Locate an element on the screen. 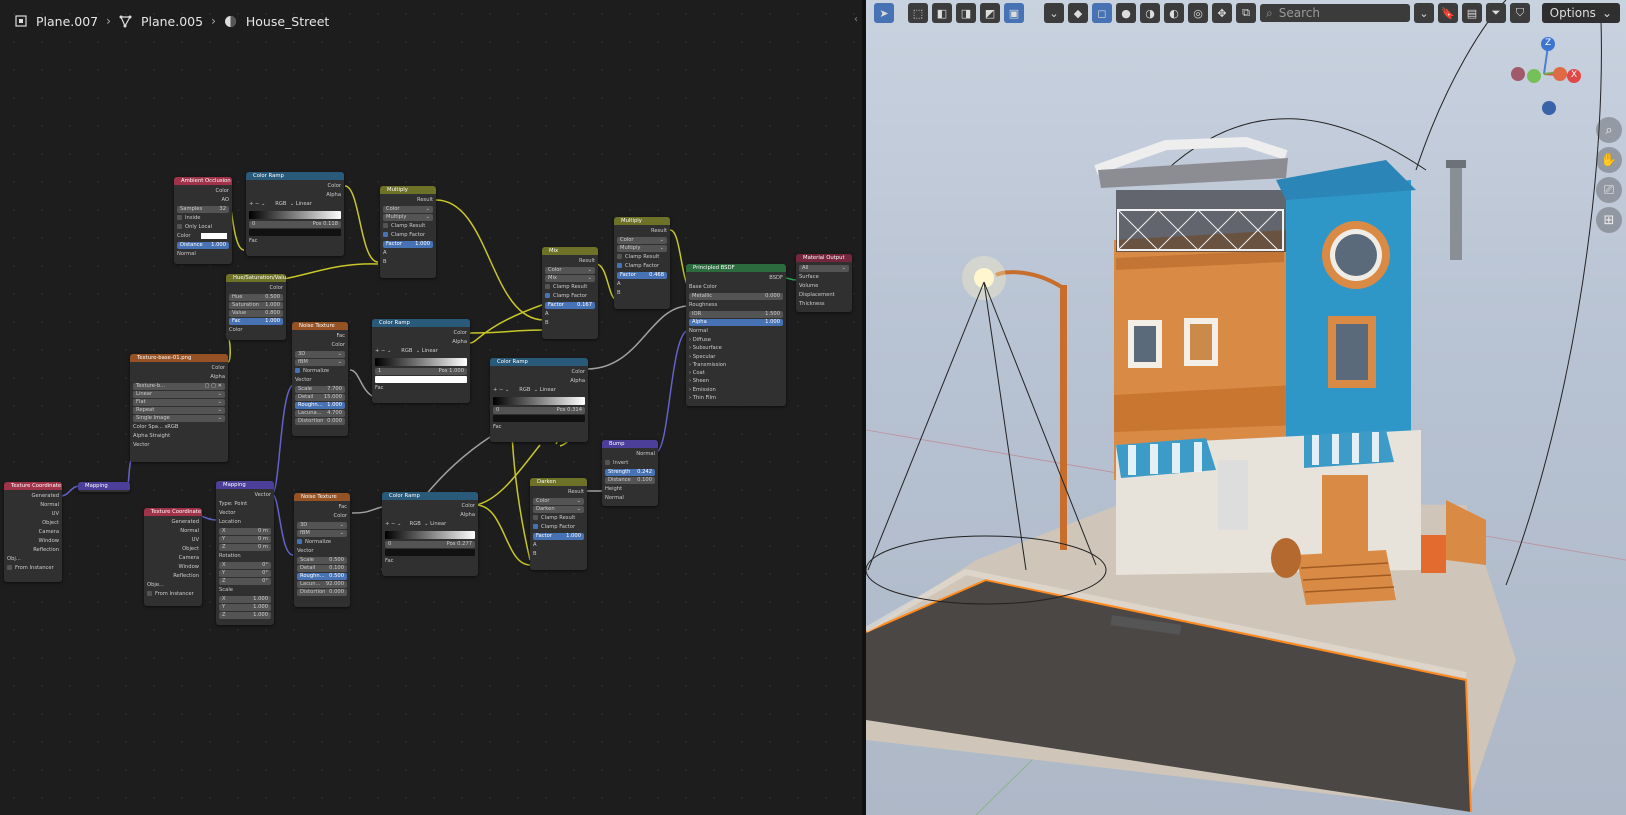  distortion-field: Distortion 0.000 is located at coordinates (320, 421).